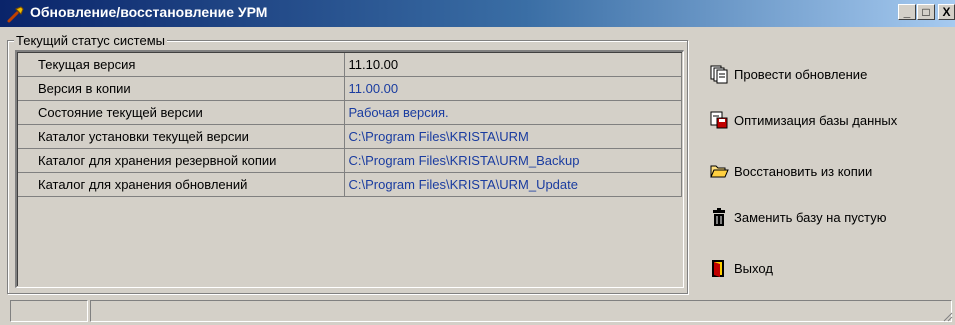 This screenshot has height=325, width=955. I want to click on copy-pages-icon, so click(719, 74).